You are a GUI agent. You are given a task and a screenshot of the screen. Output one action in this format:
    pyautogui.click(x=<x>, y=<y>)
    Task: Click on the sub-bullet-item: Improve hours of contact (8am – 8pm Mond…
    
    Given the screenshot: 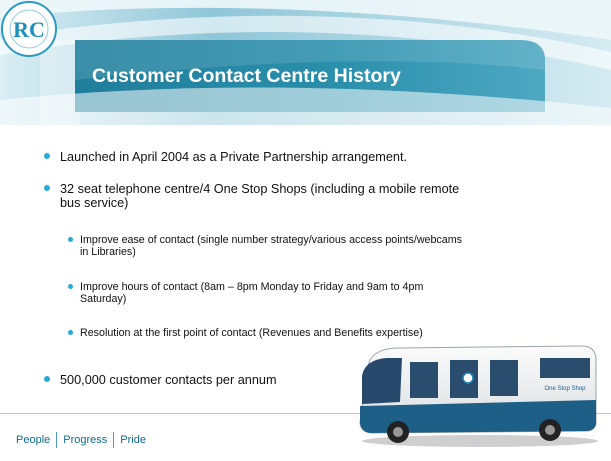 What is the action you would take?
    pyautogui.click(x=269, y=293)
    